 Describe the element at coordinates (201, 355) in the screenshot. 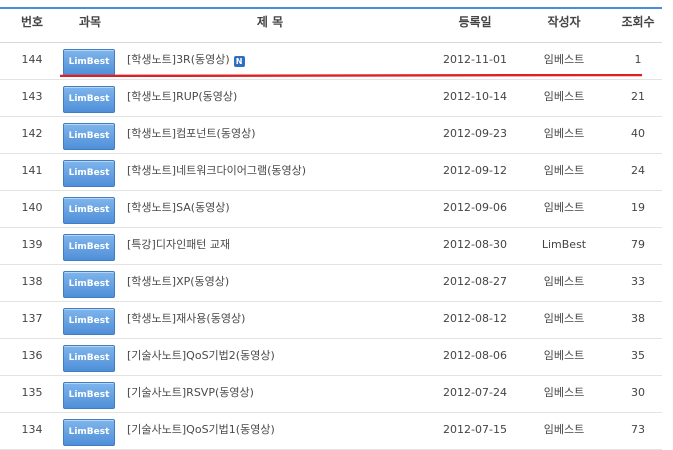

I see `post-title-text: [기술사노트]QoS기법2(동영상)` at that location.